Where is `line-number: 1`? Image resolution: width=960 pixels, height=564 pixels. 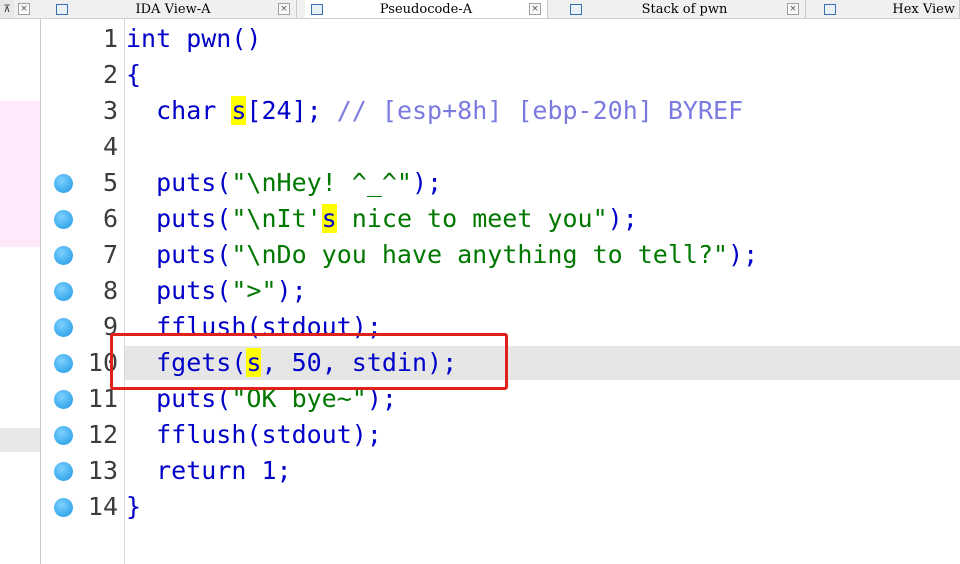 line-number: 1 is located at coordinates (110, 38).